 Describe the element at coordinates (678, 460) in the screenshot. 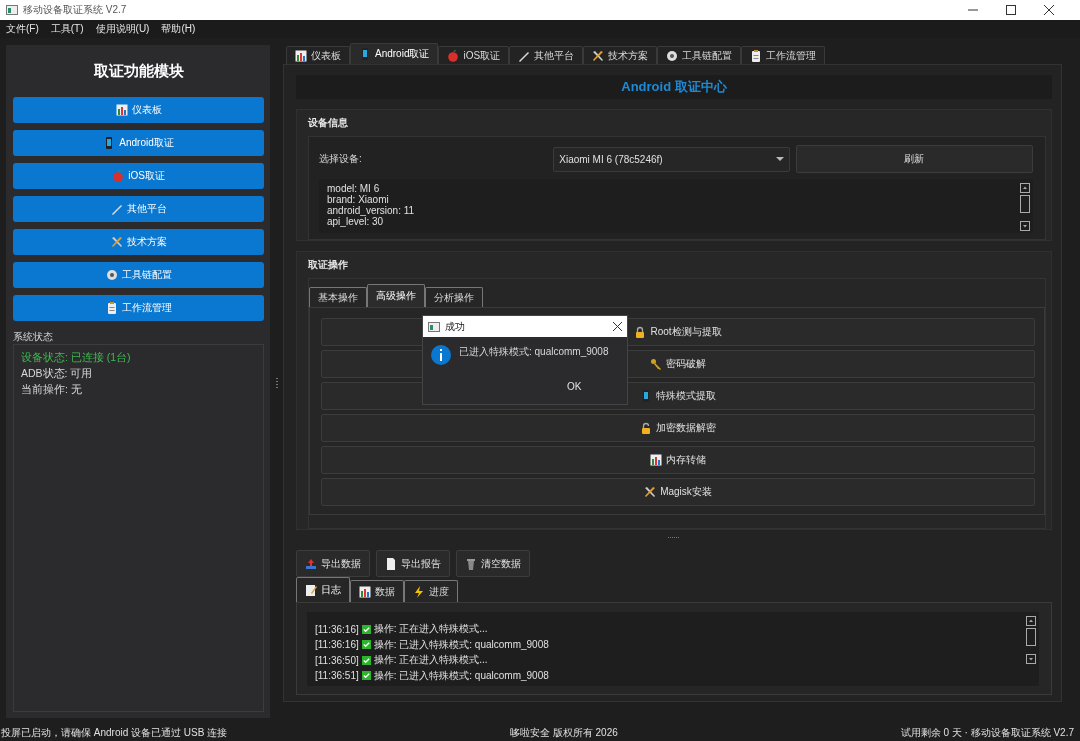

I see `operation-button: 内存转储` at that location.